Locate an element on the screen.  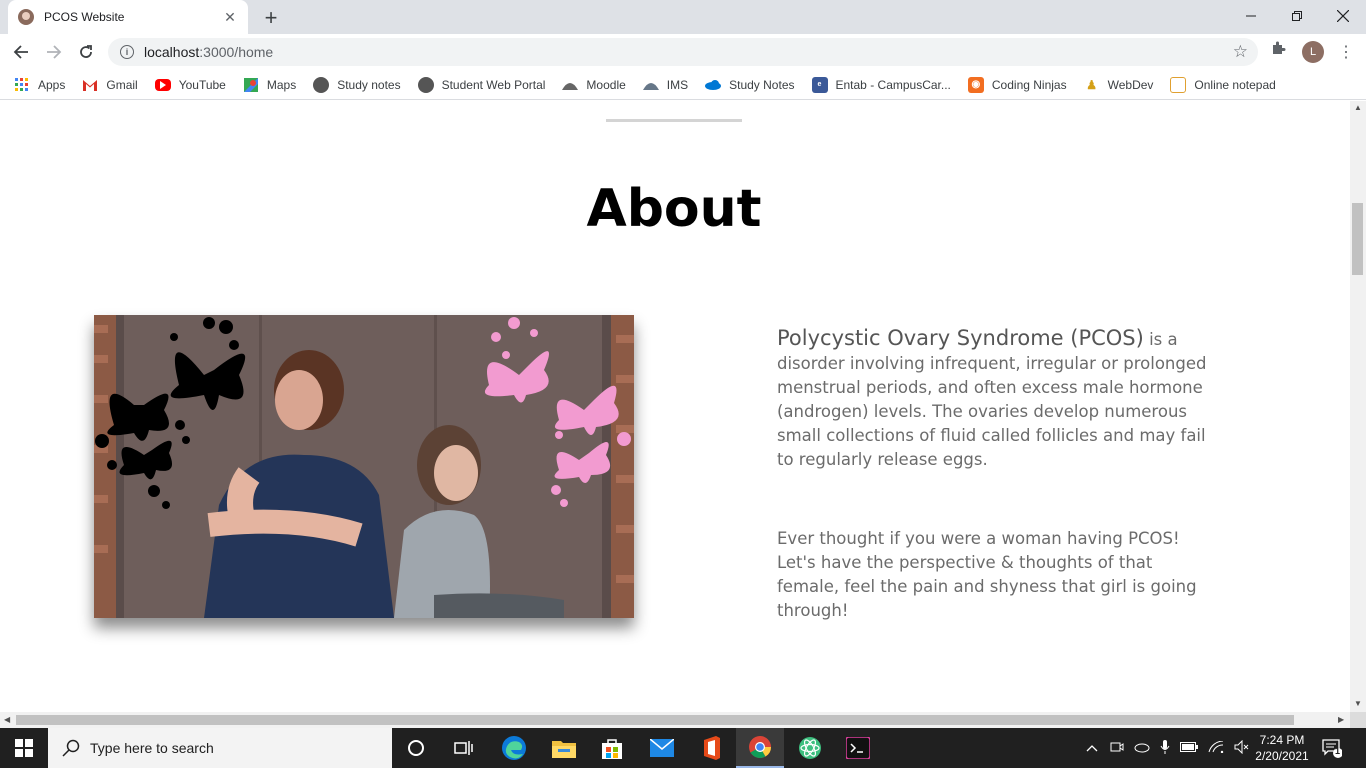
edge-taskbar-button is located at coordinates (514, 748).